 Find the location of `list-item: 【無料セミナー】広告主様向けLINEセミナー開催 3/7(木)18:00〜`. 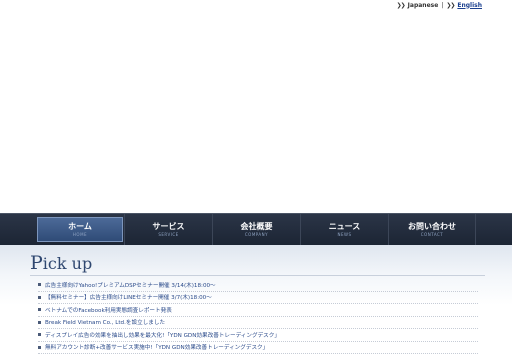

list-item: 【無料セミナー】広告主様向けLINEセミナー開催 3/7(木)18:00〜 is located at coordinates (258, 298).